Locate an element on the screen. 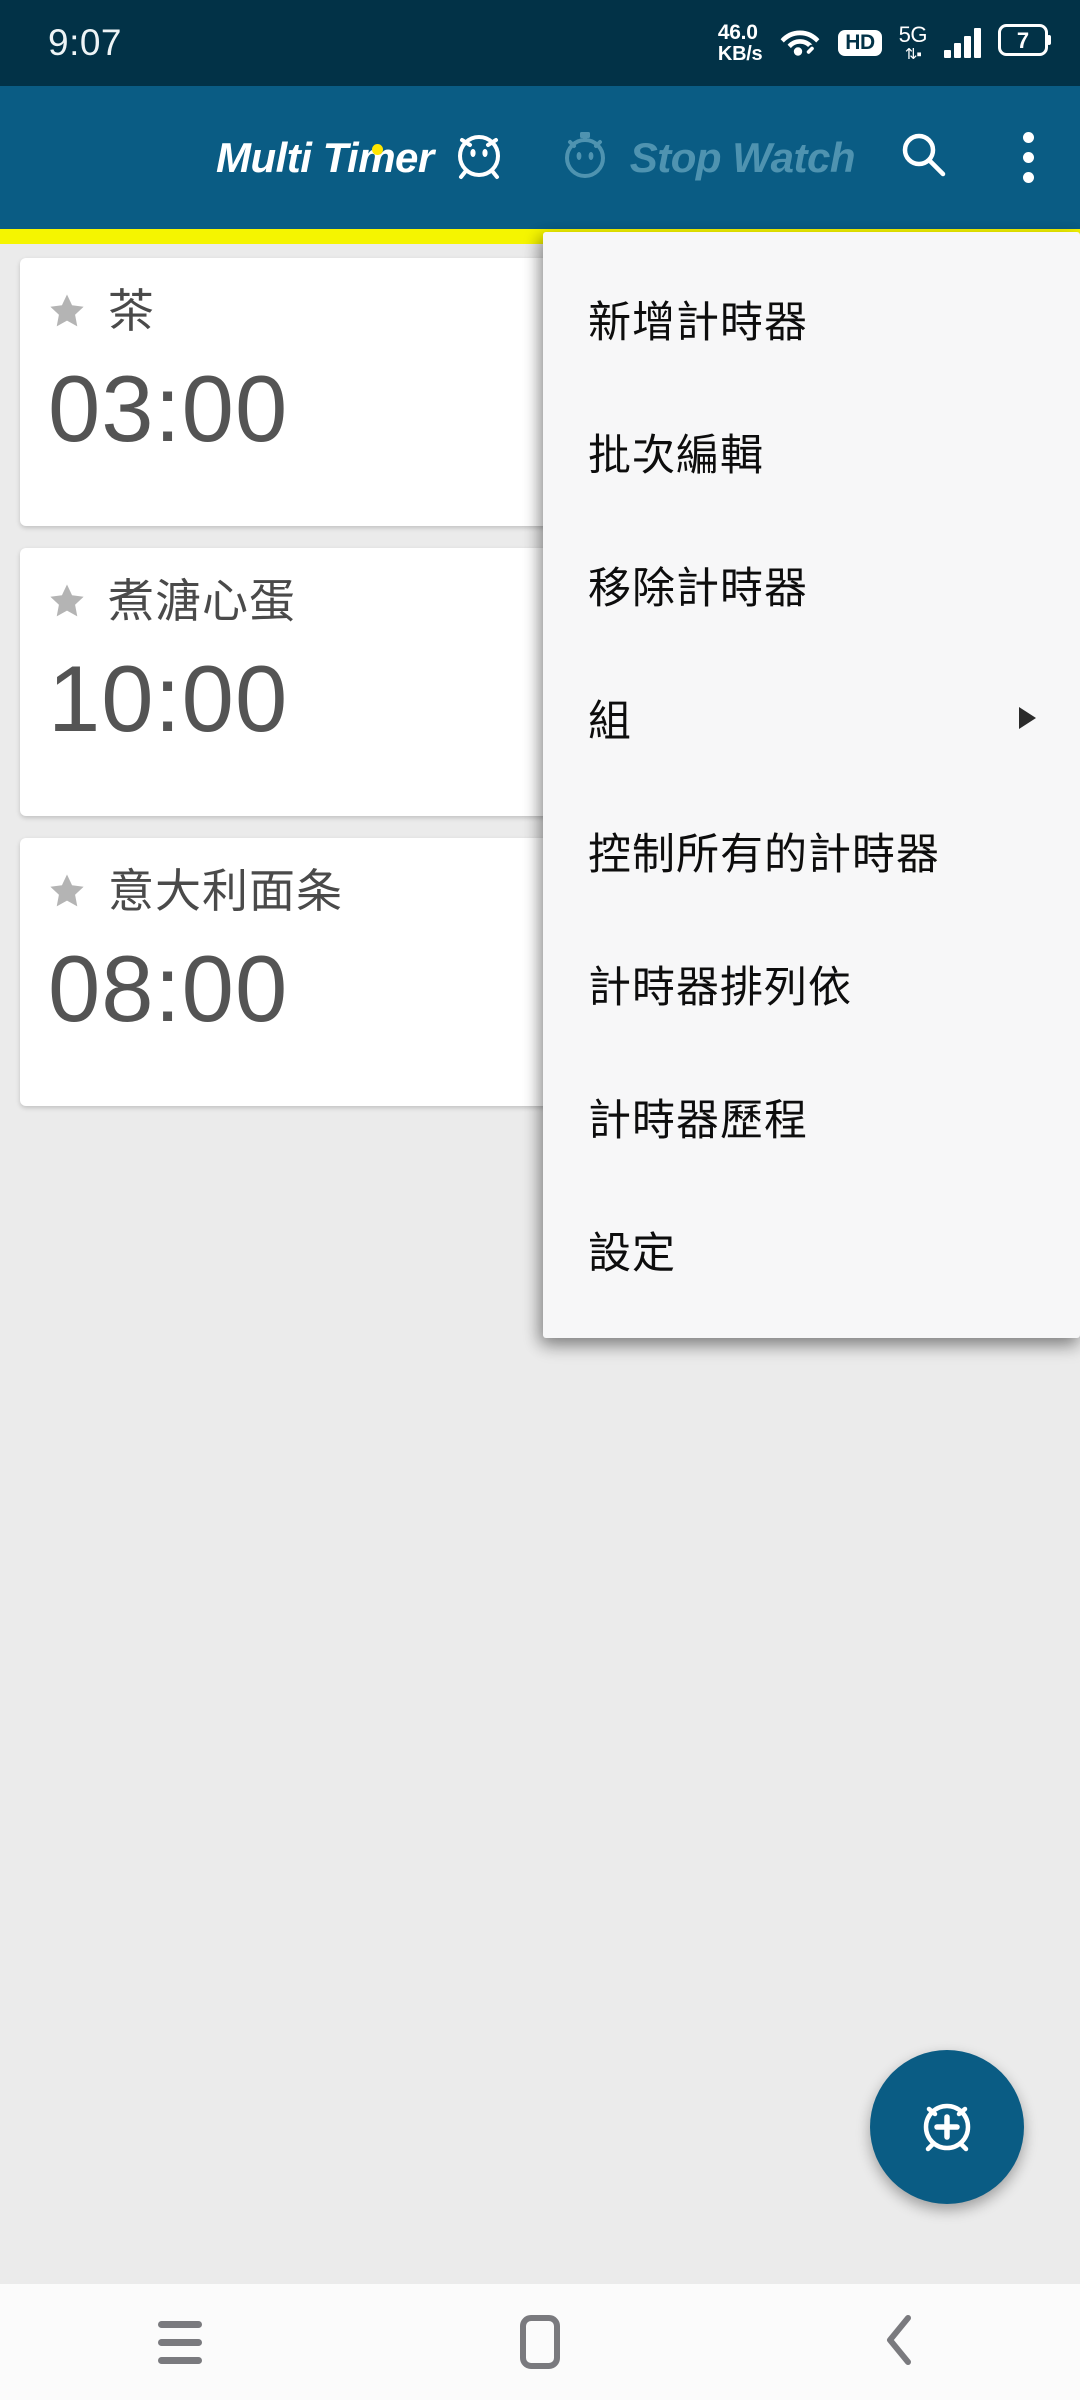 The image size is (1080, 2400). menu-item-label: 控制所有的計時器 is located at coordinates (764, 854).